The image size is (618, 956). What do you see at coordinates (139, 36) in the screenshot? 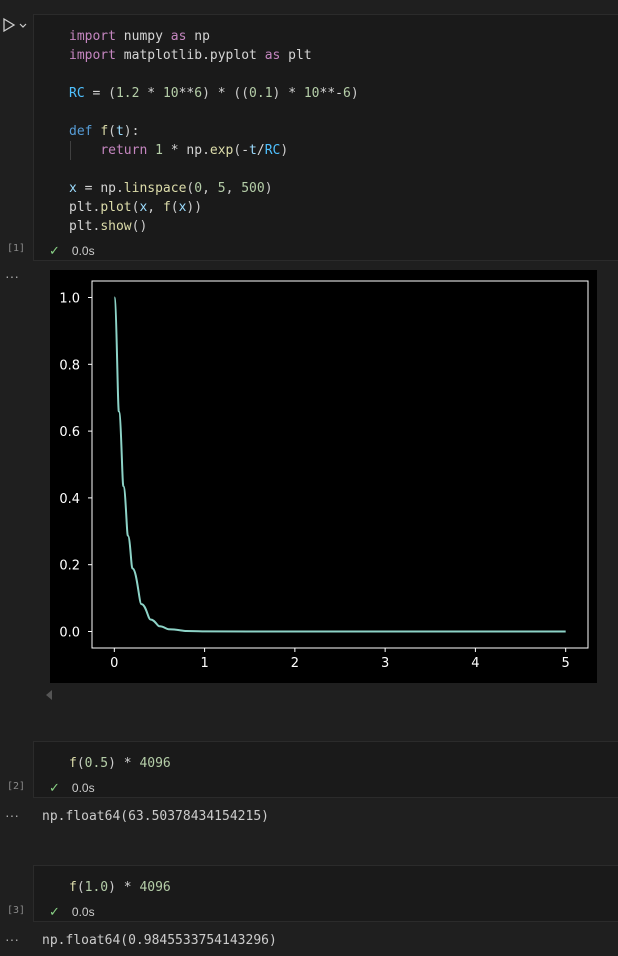
I see `code-line: import numpy as np` at bounding box center [139, 36].